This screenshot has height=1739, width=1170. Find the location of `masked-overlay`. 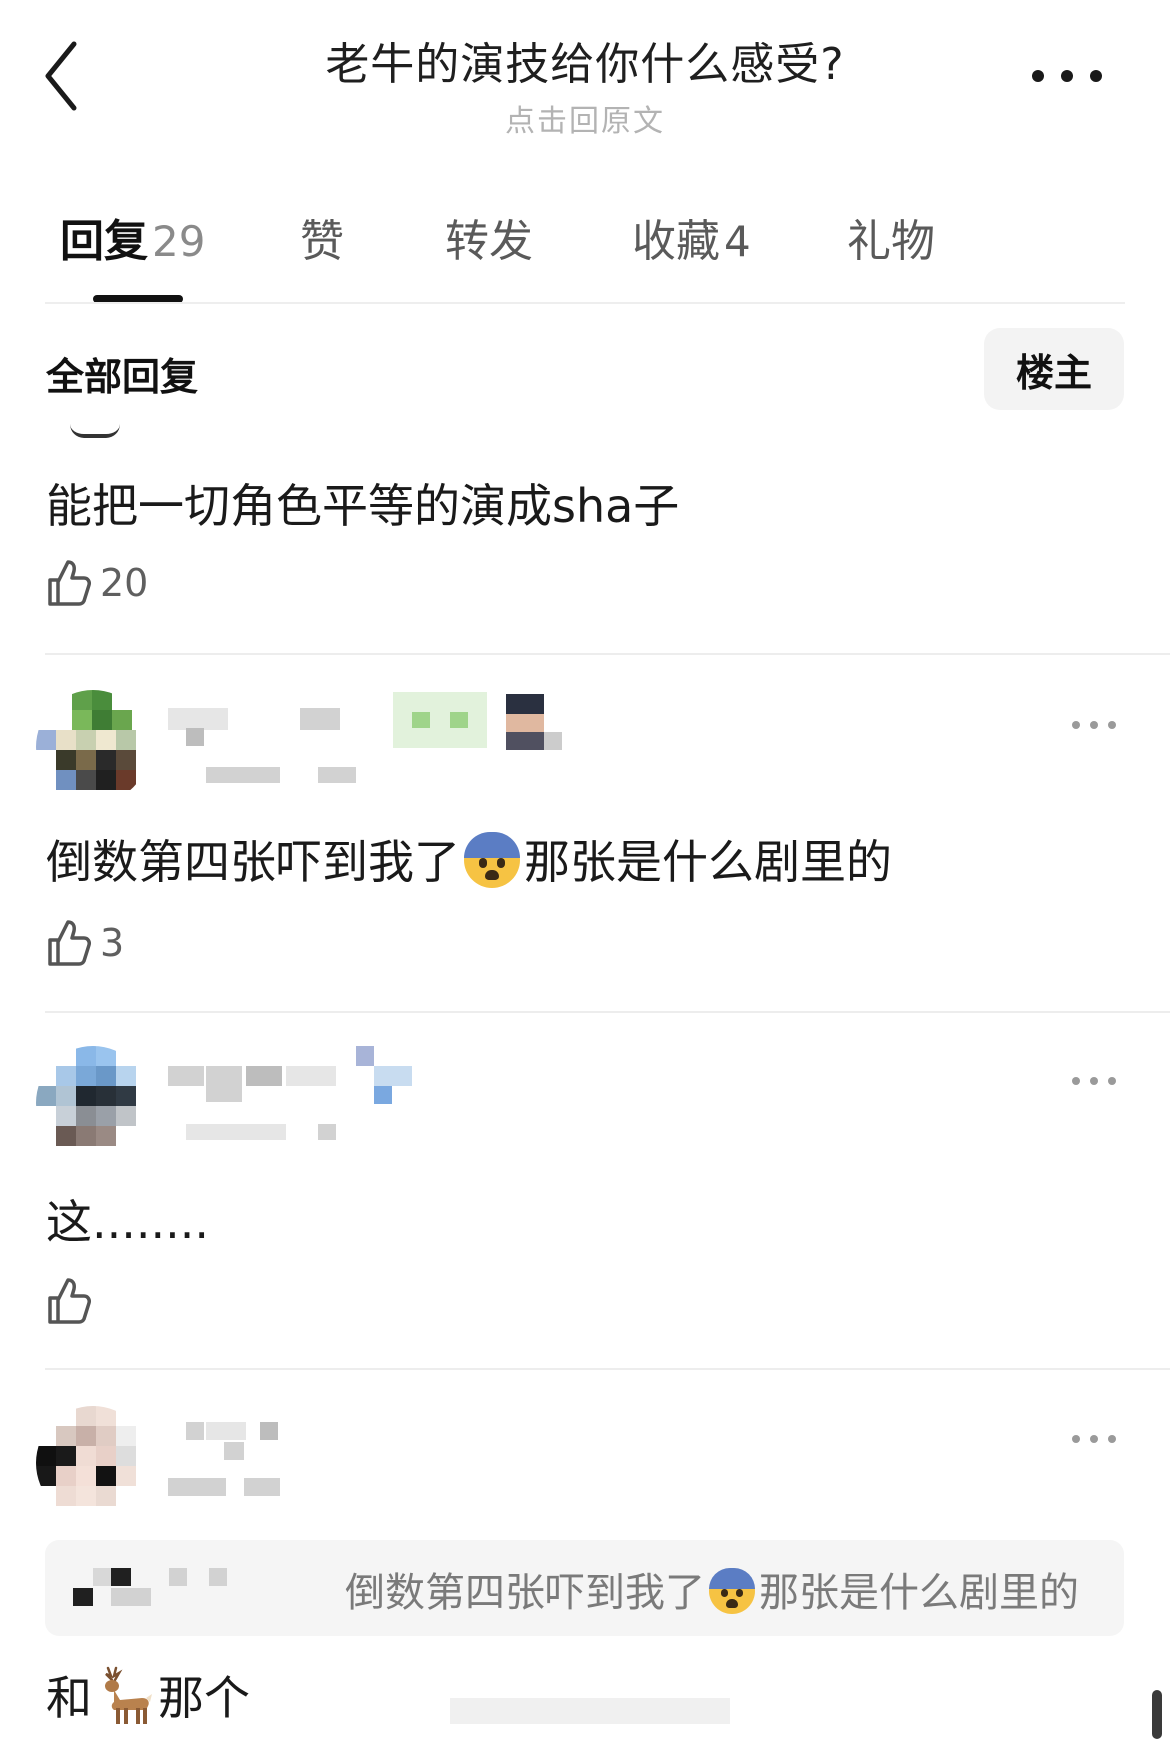

masked-overlay is located at coordinates (590, 1711).